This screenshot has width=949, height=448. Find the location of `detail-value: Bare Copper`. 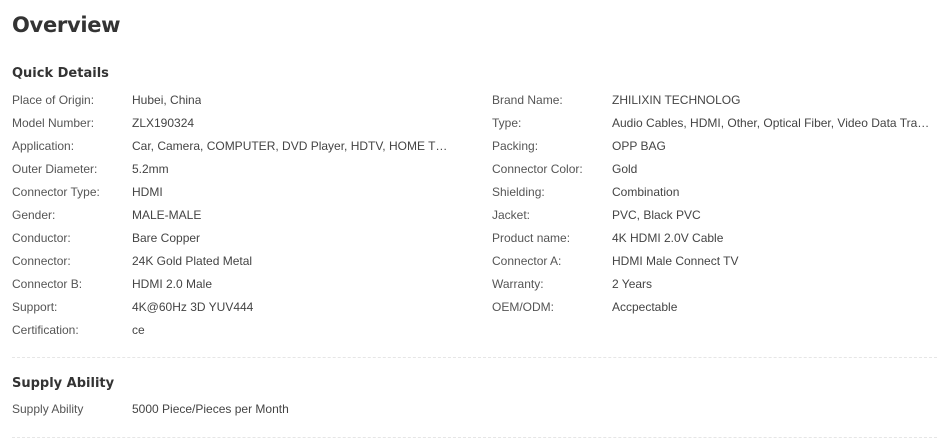

detail-value: Bare Copper is located at coordinates (166, 238).